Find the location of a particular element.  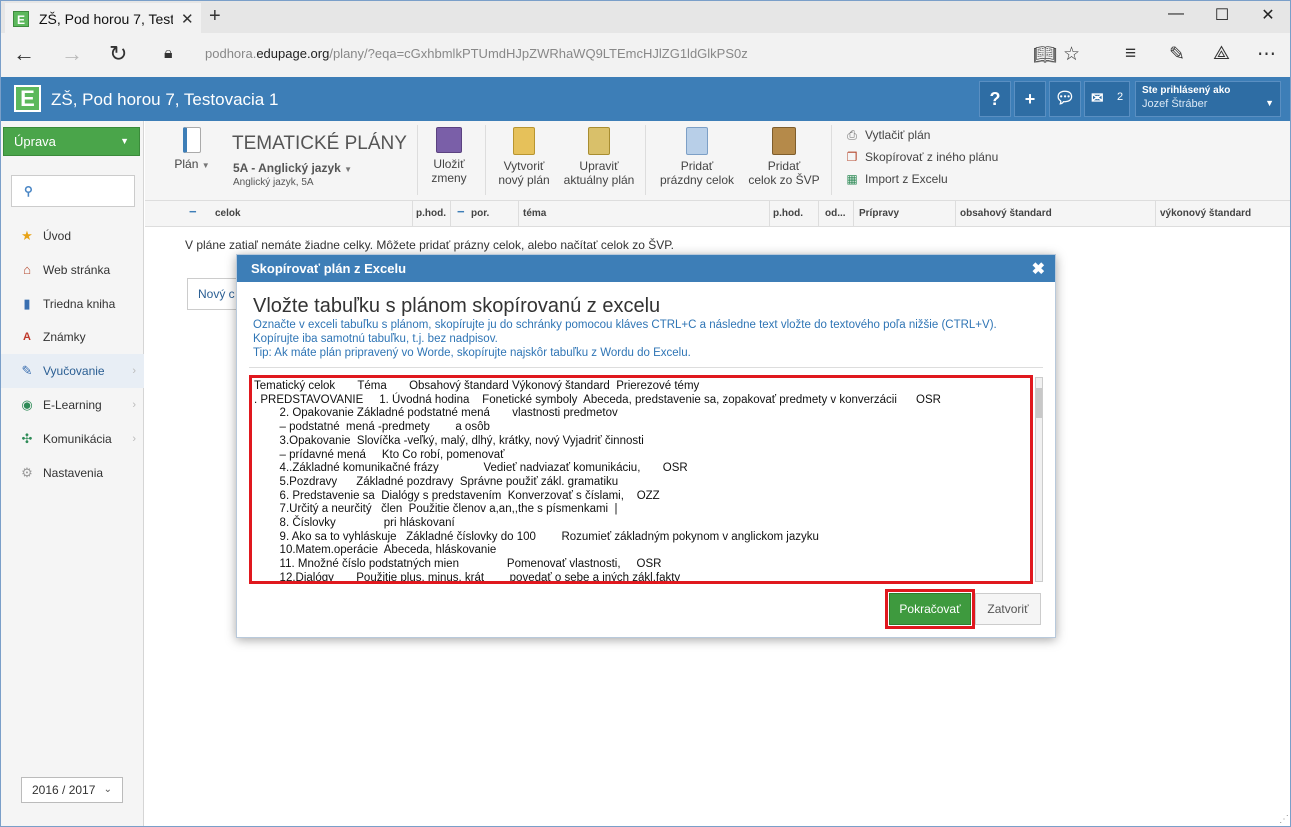

edit-plan-button: Upraviť aktuálny plán is located at coordinates (599, 157).